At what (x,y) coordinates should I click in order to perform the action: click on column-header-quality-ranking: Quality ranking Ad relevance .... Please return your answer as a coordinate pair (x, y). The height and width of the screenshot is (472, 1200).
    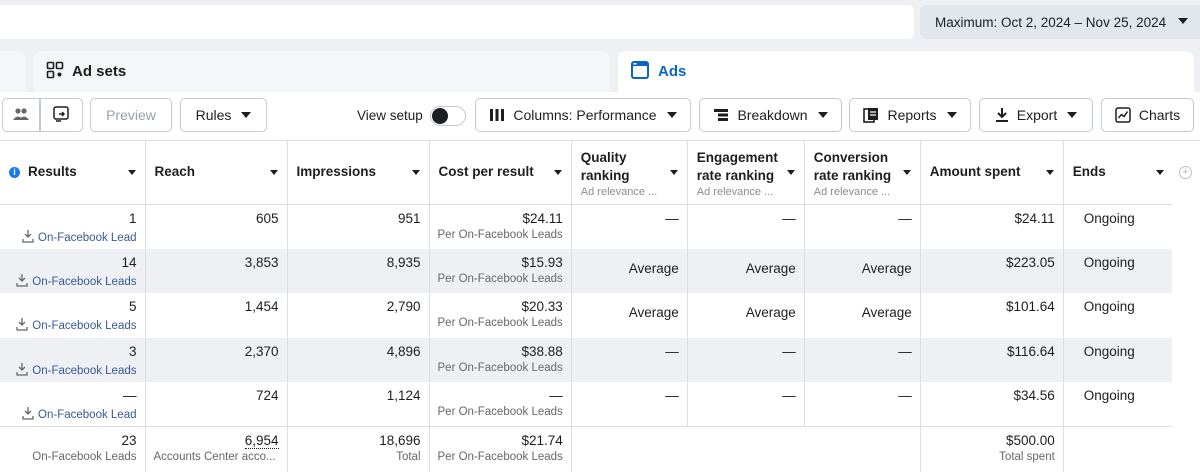
    Looking at the image, I should click on (629, 173).